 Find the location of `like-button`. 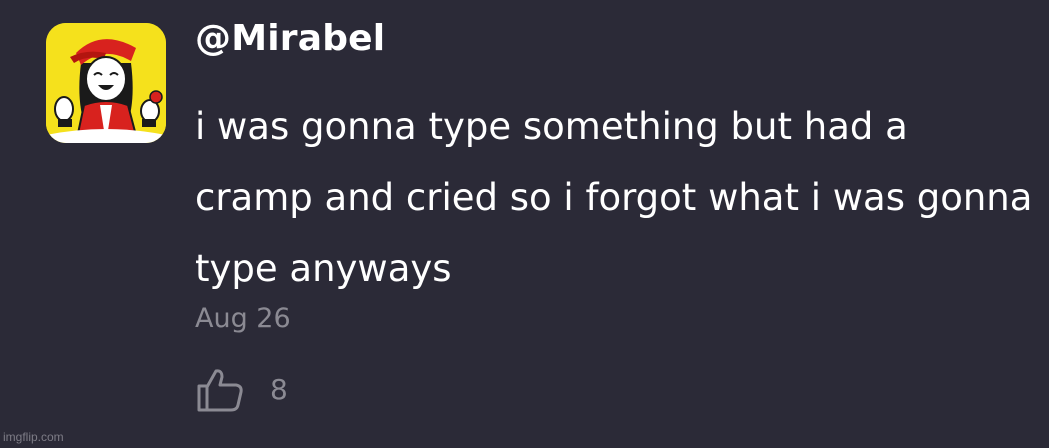

like-button is located at coordinates (220, 390).